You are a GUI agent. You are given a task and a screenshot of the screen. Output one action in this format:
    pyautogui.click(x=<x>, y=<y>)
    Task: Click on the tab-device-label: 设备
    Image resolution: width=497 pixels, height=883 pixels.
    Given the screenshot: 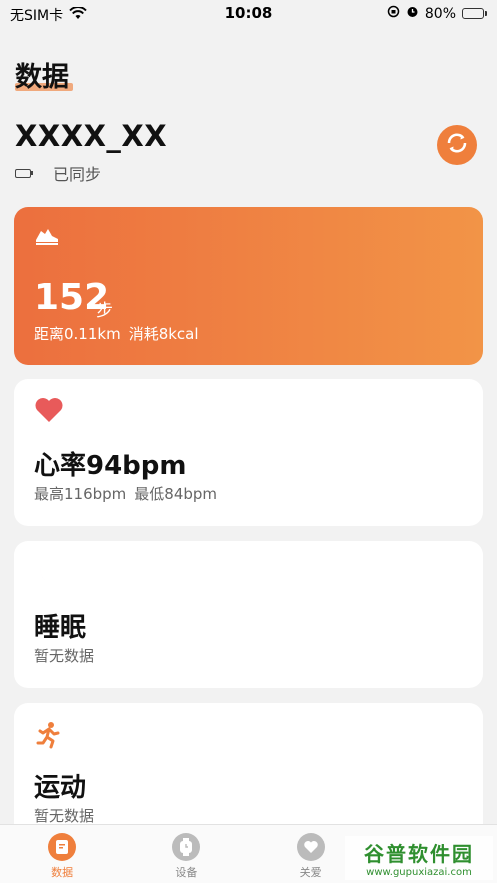 What is the action you would take?
    pyautogui.click(x=186, y=872)
    